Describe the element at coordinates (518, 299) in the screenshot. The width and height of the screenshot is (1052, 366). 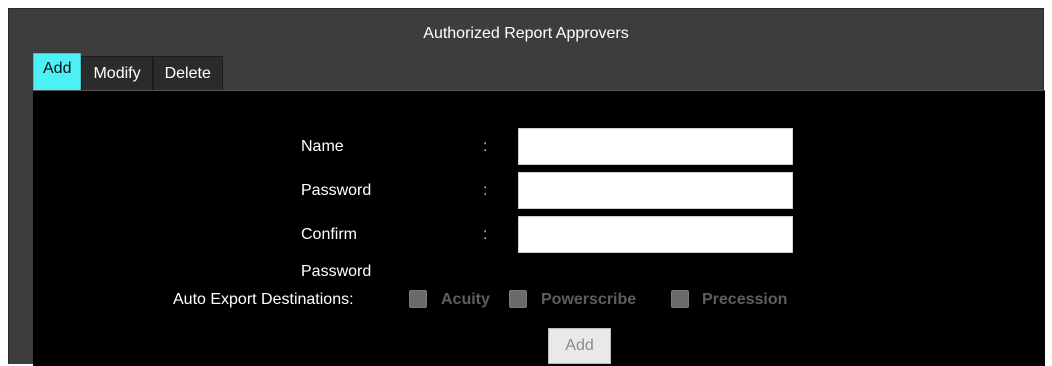
I see `powerscribe-checkbox` at that location.